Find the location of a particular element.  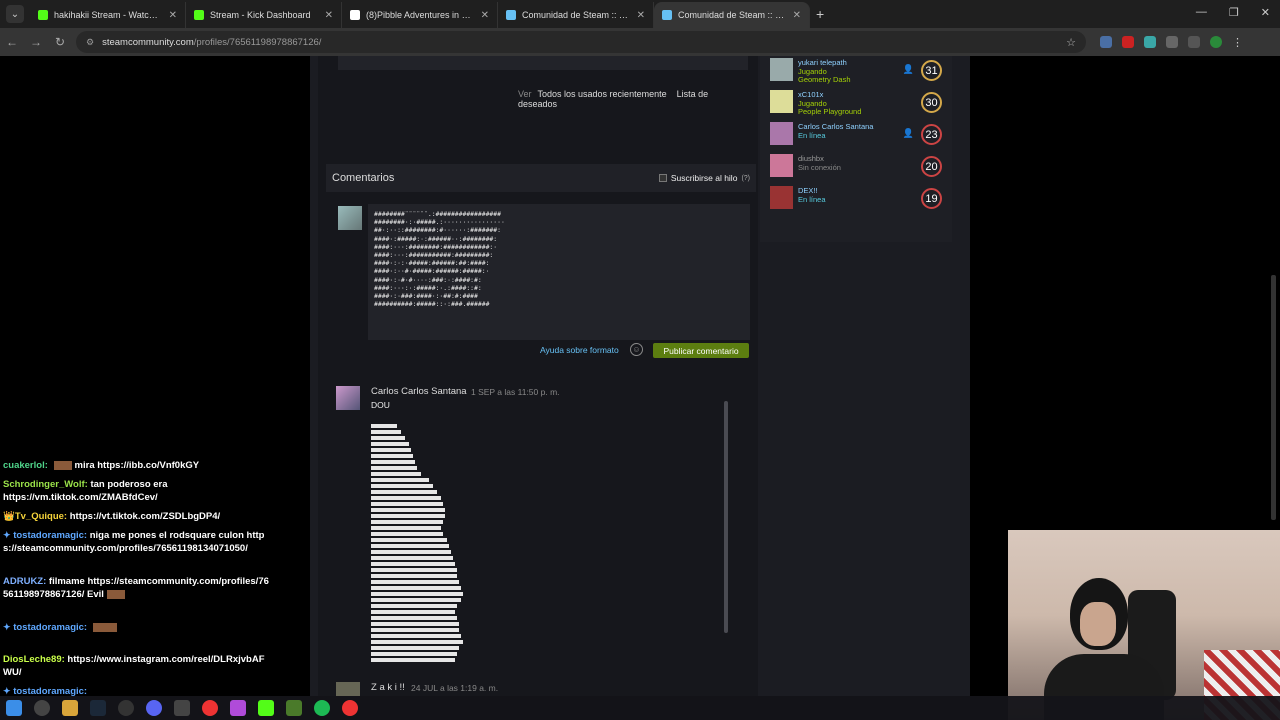

format-help-link: Ayuda sobre formato is located at coordinates (579, 350).